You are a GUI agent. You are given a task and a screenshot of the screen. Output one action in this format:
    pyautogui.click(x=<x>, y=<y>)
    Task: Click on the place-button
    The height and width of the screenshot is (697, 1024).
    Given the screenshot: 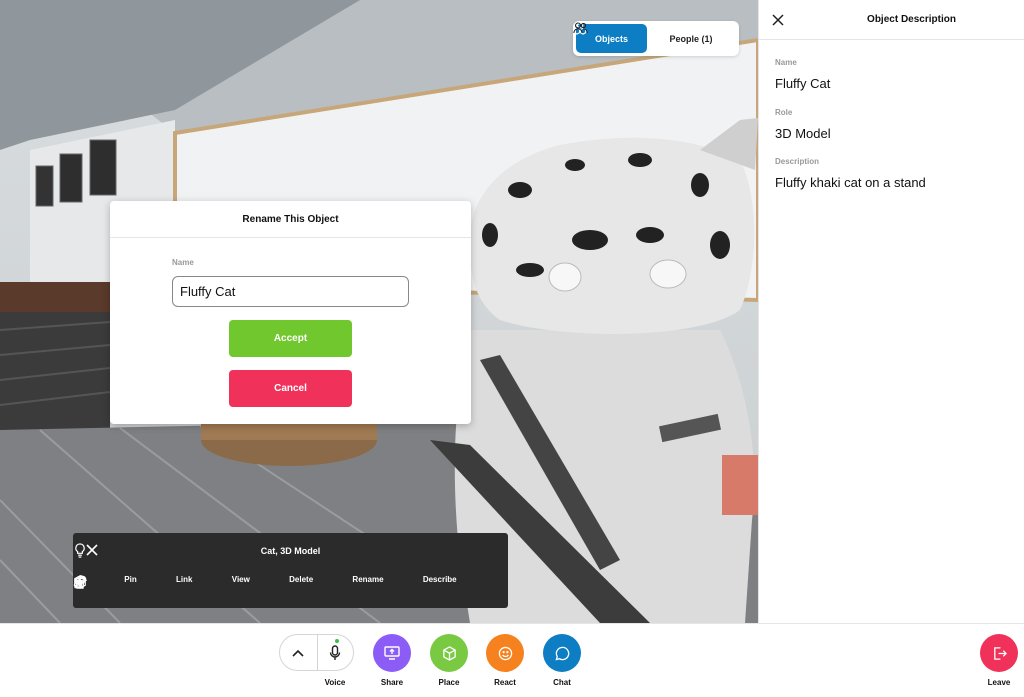 What is the action you would take?
    pyautogui.click(x=449, y=653)
    